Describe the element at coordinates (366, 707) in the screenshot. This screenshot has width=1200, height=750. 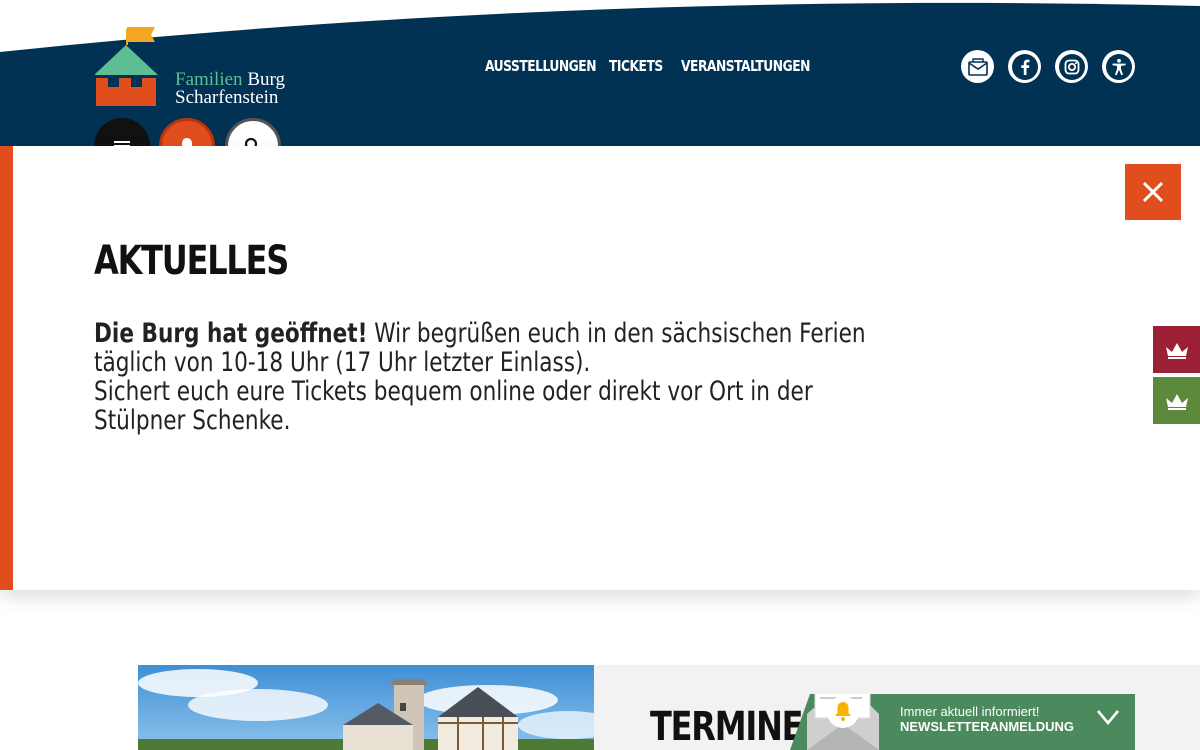
I see `castle-photo` at that location.